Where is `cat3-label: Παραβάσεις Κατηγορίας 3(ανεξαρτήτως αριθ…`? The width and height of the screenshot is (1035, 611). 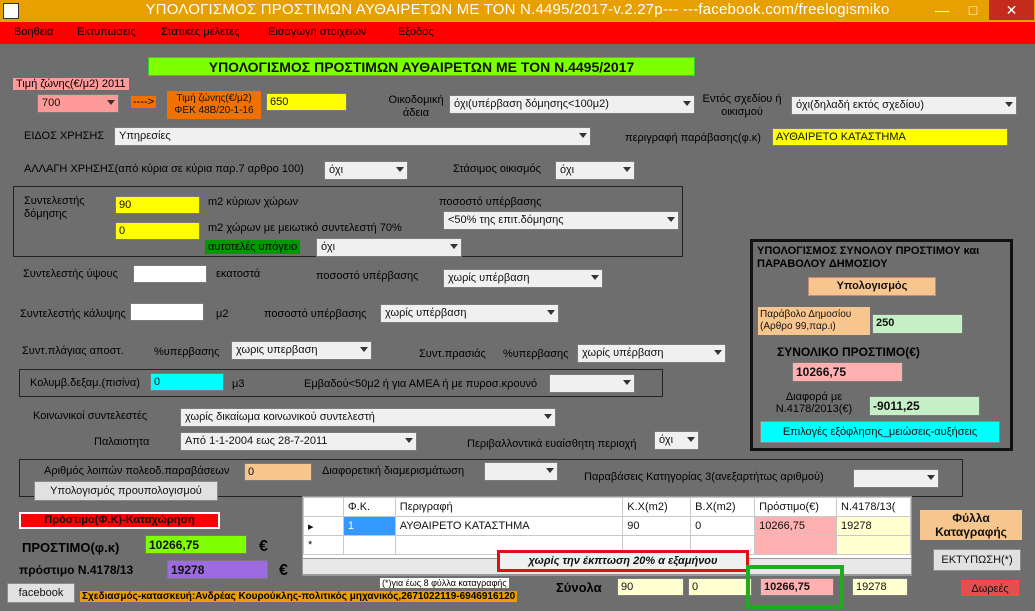
cat3-label: Παραβάσεις Κατηγορίας 3(ανεξαρτήτως αριθ… is located at coordinates (704, 477).